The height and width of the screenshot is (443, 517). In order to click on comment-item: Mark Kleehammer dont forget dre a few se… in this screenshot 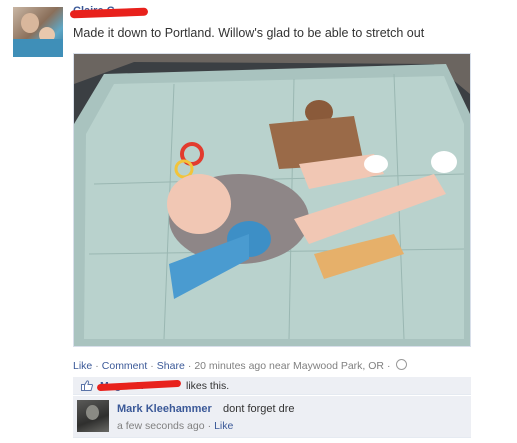, I will do `click(272, 417)`.